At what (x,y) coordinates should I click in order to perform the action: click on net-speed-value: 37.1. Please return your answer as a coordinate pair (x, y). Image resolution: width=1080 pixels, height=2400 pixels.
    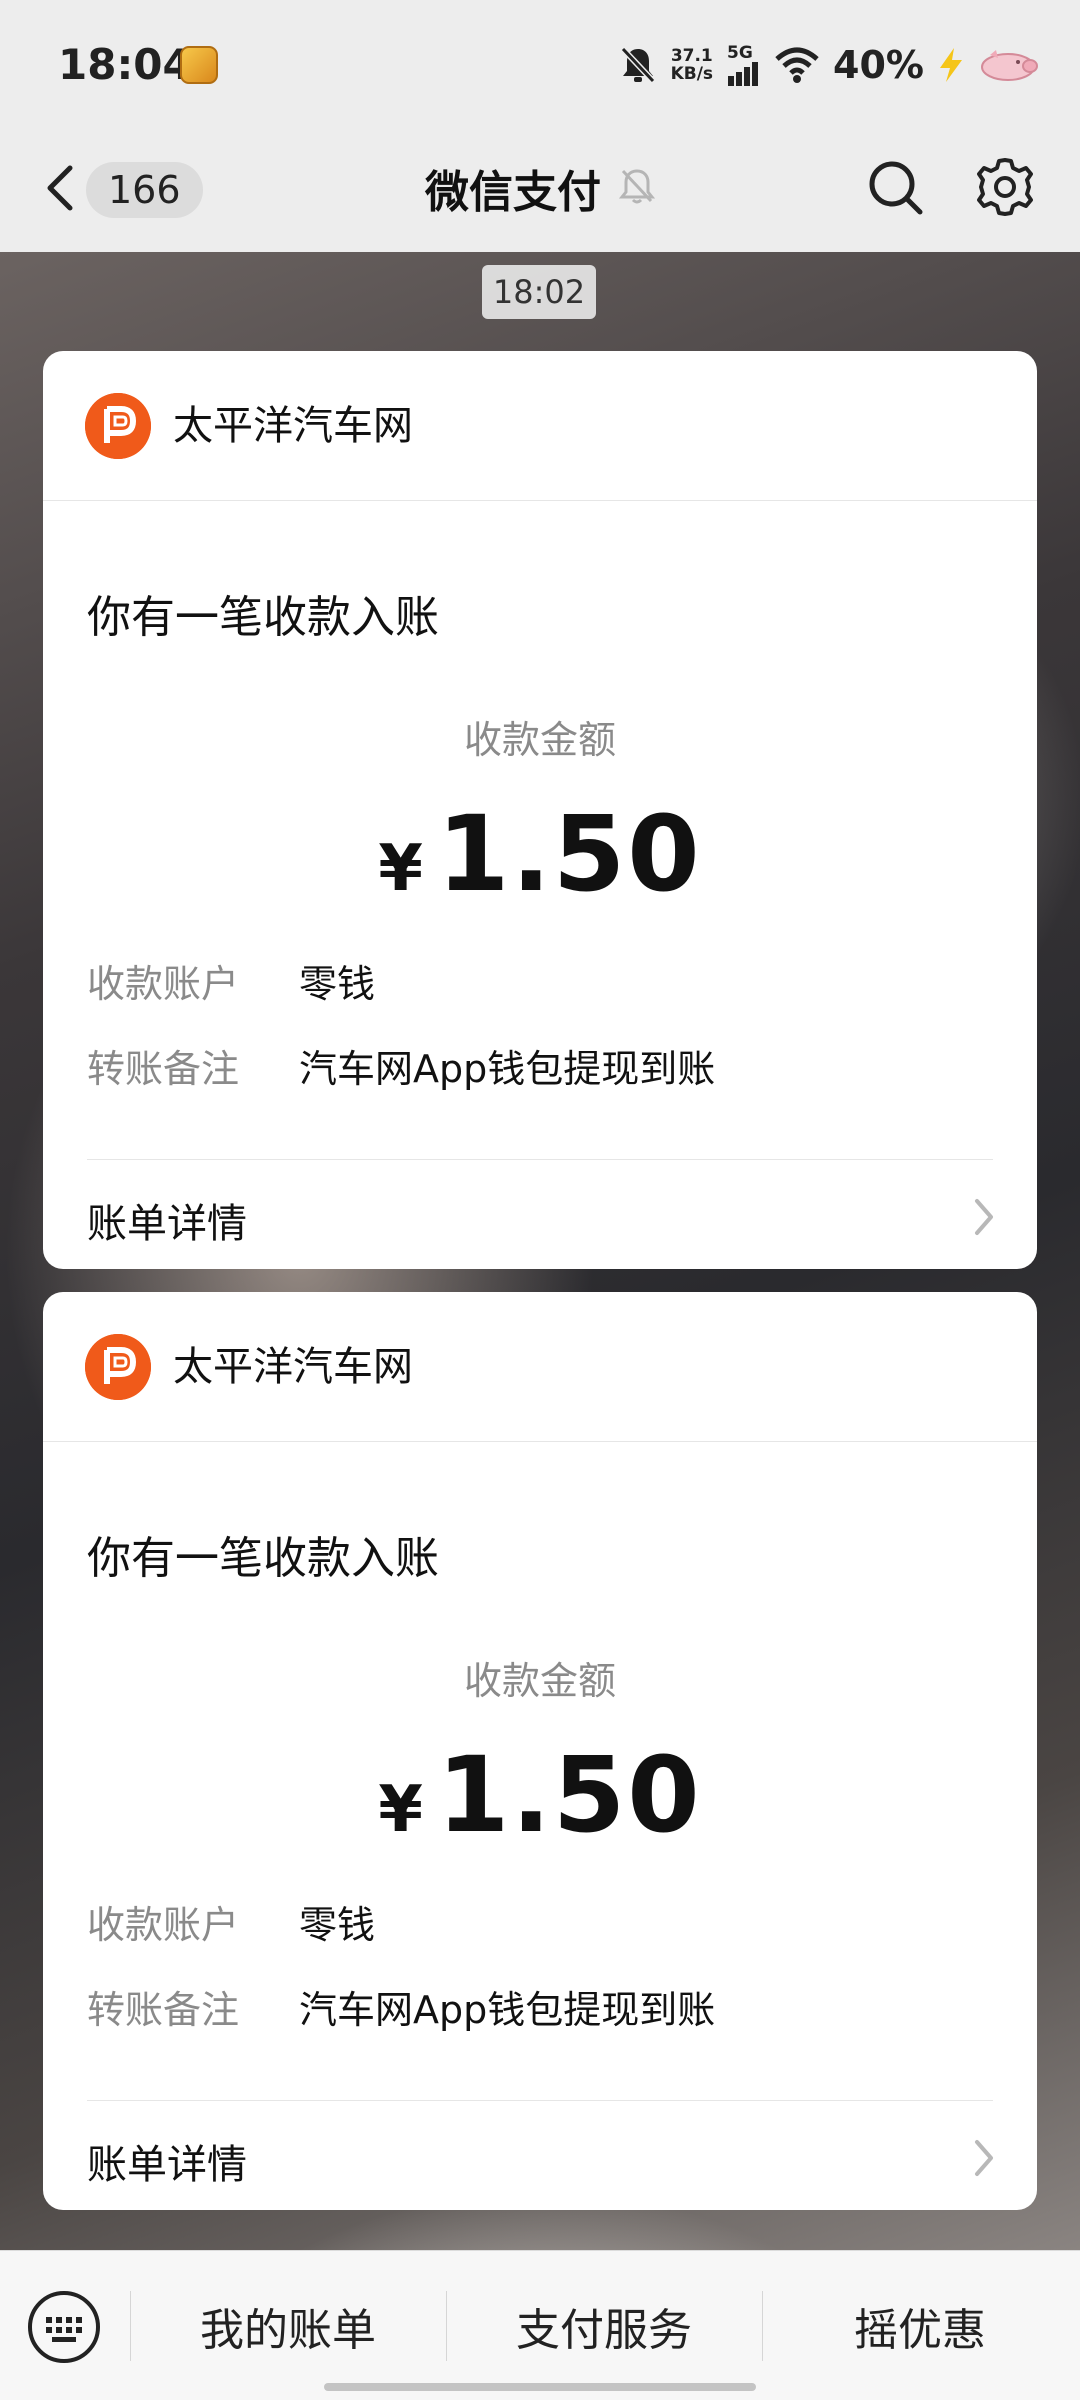
    Looking at the image, I should click on (691, 56).